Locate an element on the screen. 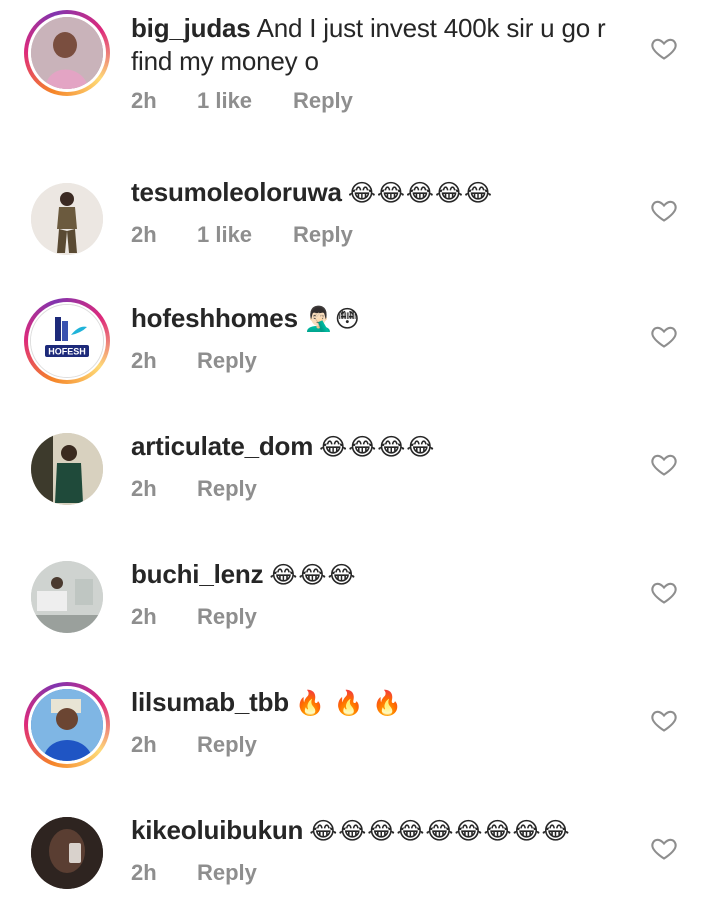 The width and height of the screenshot is (720, 906). comment-username: lilsumab_tbb is located at coordinates (210, 702).